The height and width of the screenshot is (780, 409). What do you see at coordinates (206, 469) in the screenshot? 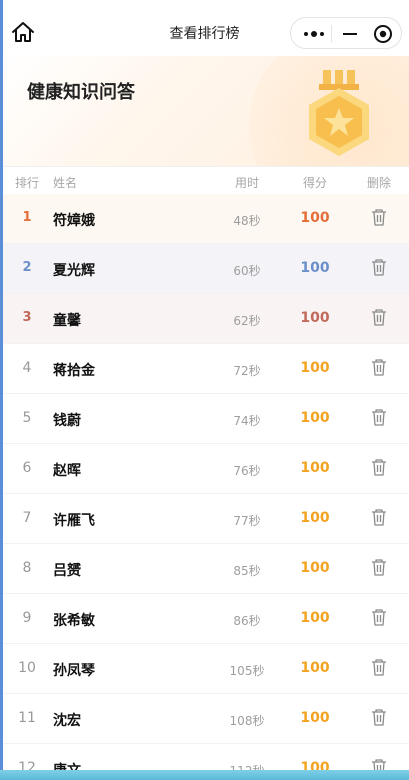
I see `table-row: 6 赵晖 76秒 100` at bounding box center [206, 469].